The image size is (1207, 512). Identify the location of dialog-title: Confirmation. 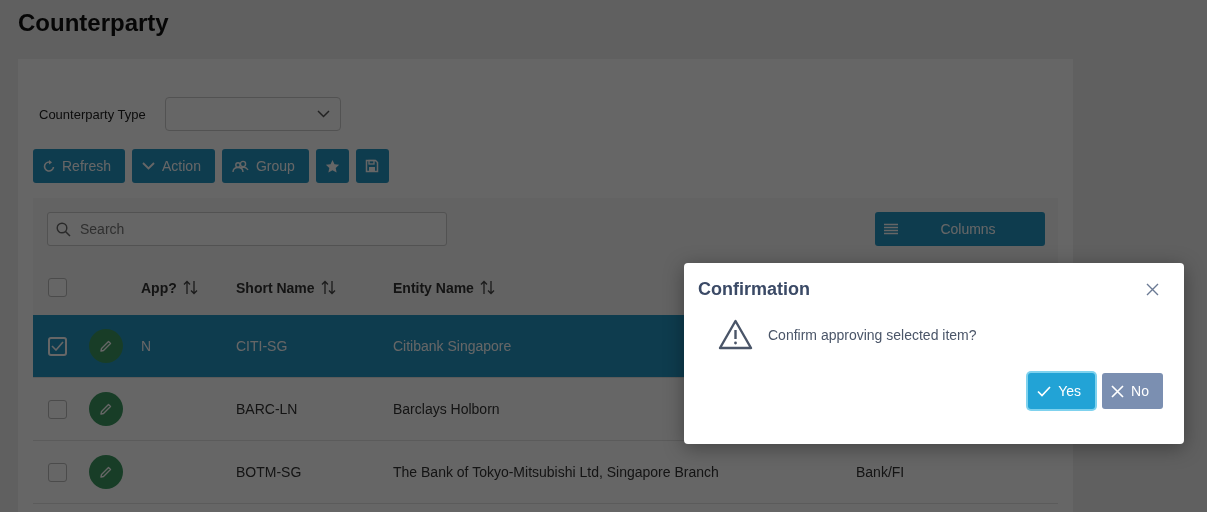
(754, 289).